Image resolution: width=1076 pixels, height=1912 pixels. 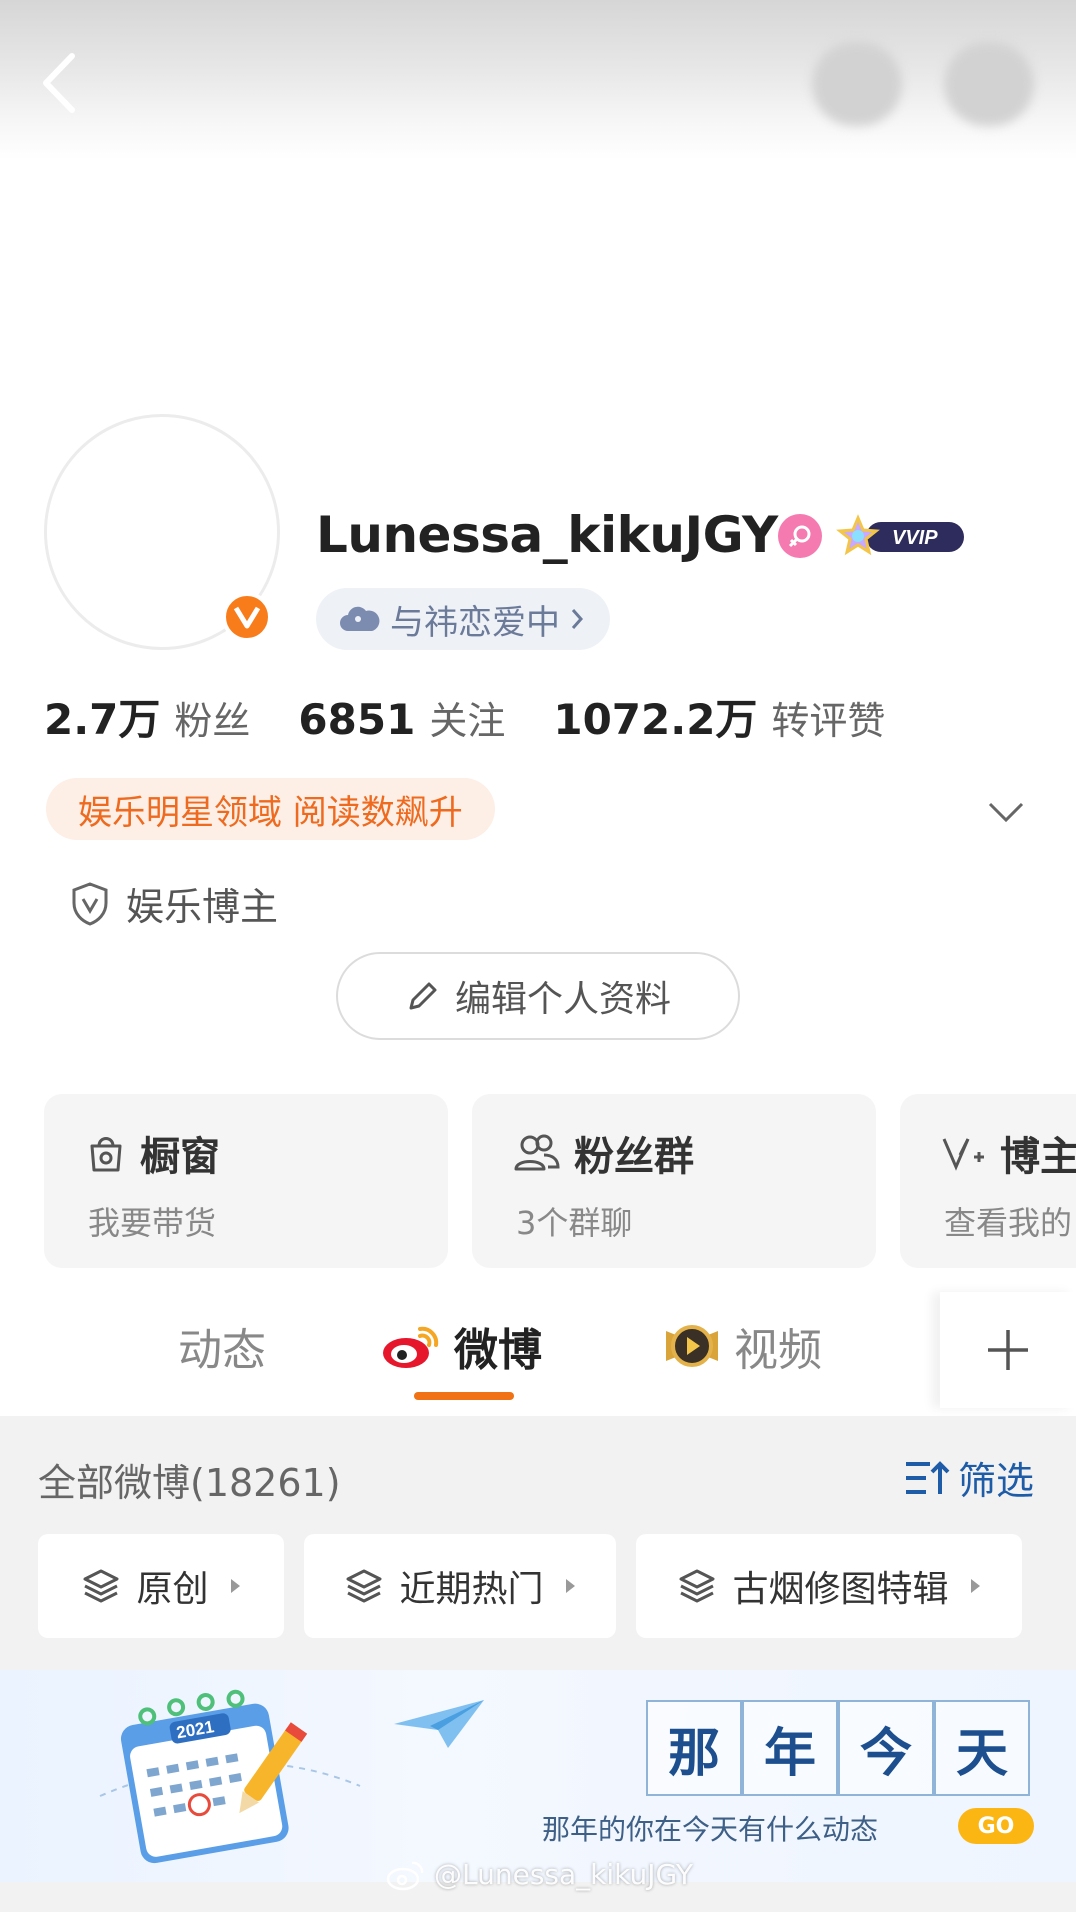 I want to click on card-subtitle: 3个群聊, so click(x=574, y=1223).